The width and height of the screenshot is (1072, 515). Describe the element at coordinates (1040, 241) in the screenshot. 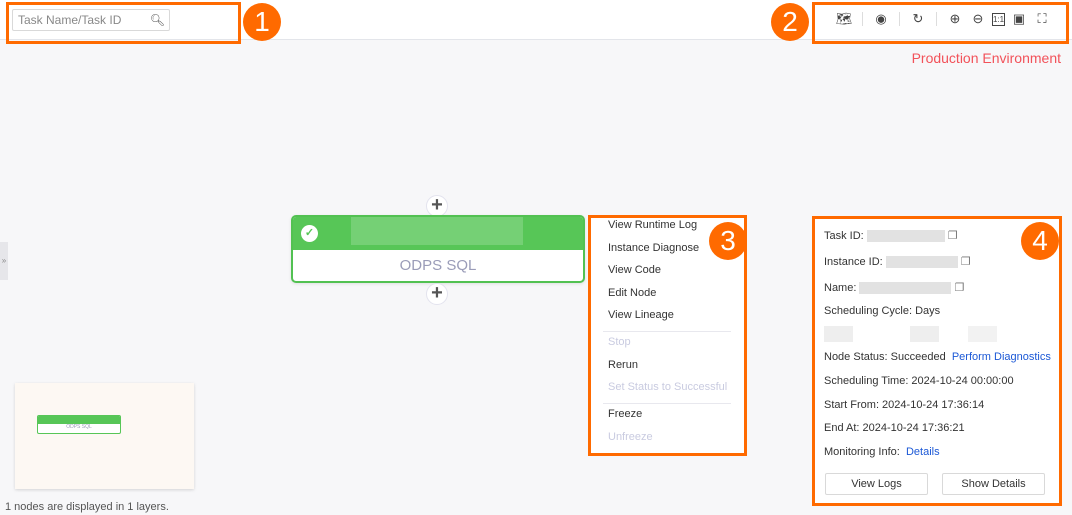

I see `callout-4: 4` at that location.